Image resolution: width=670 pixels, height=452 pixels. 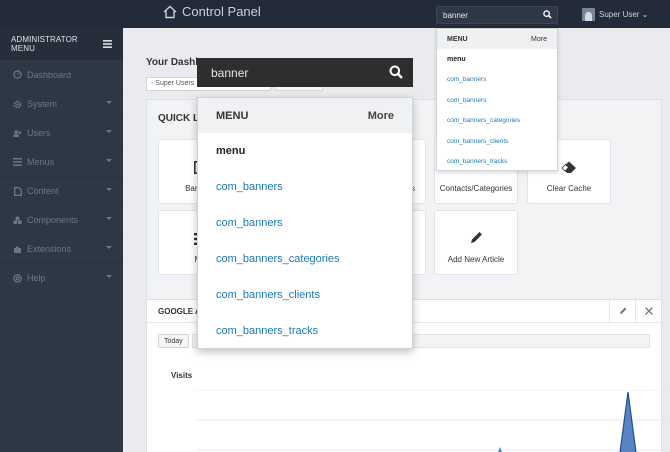 I want to click on expand-icon, so click(x=648, y=311).